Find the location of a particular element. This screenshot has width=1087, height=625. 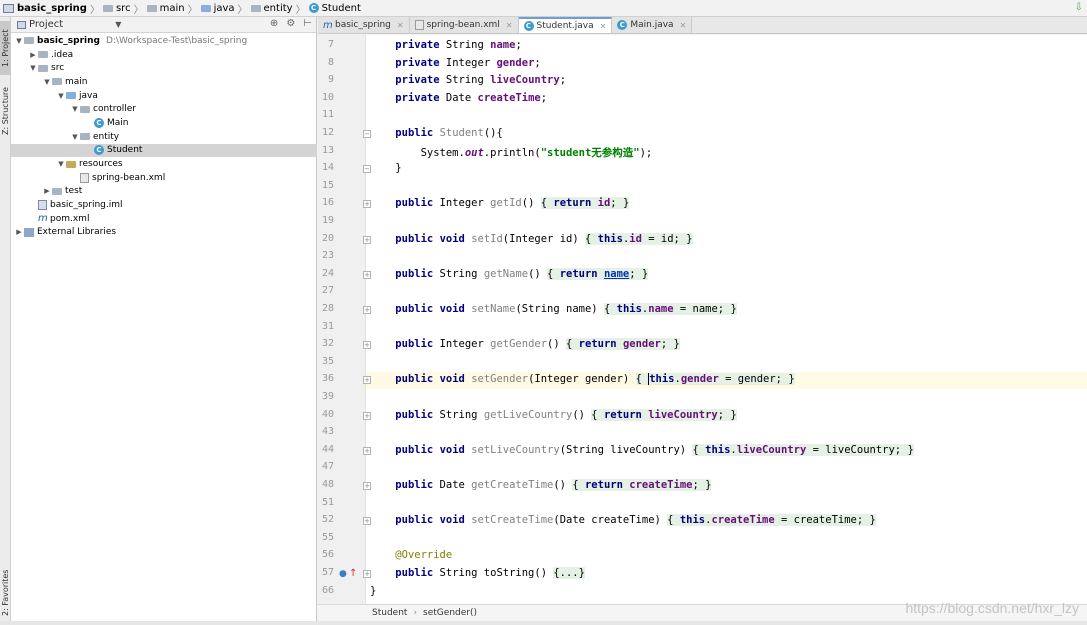

structure-tool-tab: Z: Structure is located at coordinates (5, 111).